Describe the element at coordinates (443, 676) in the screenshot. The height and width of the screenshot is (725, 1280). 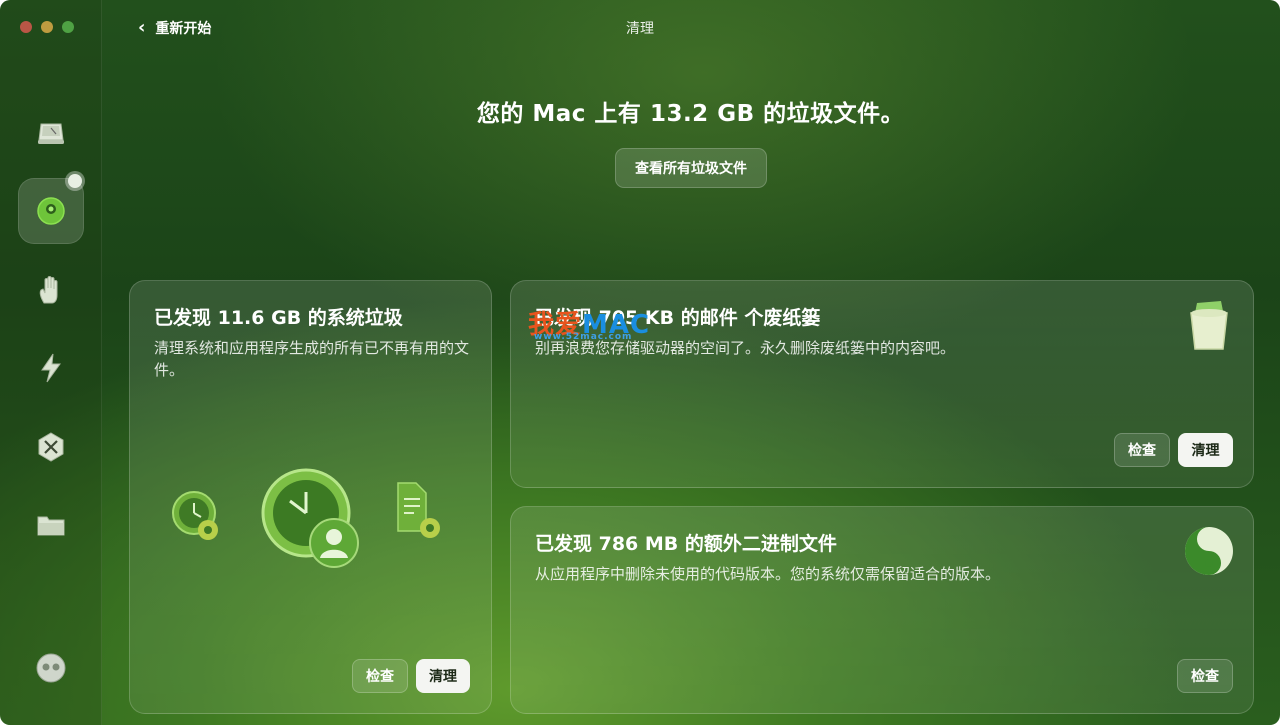
I see `system-junk-clean-button: 清理` at that location.